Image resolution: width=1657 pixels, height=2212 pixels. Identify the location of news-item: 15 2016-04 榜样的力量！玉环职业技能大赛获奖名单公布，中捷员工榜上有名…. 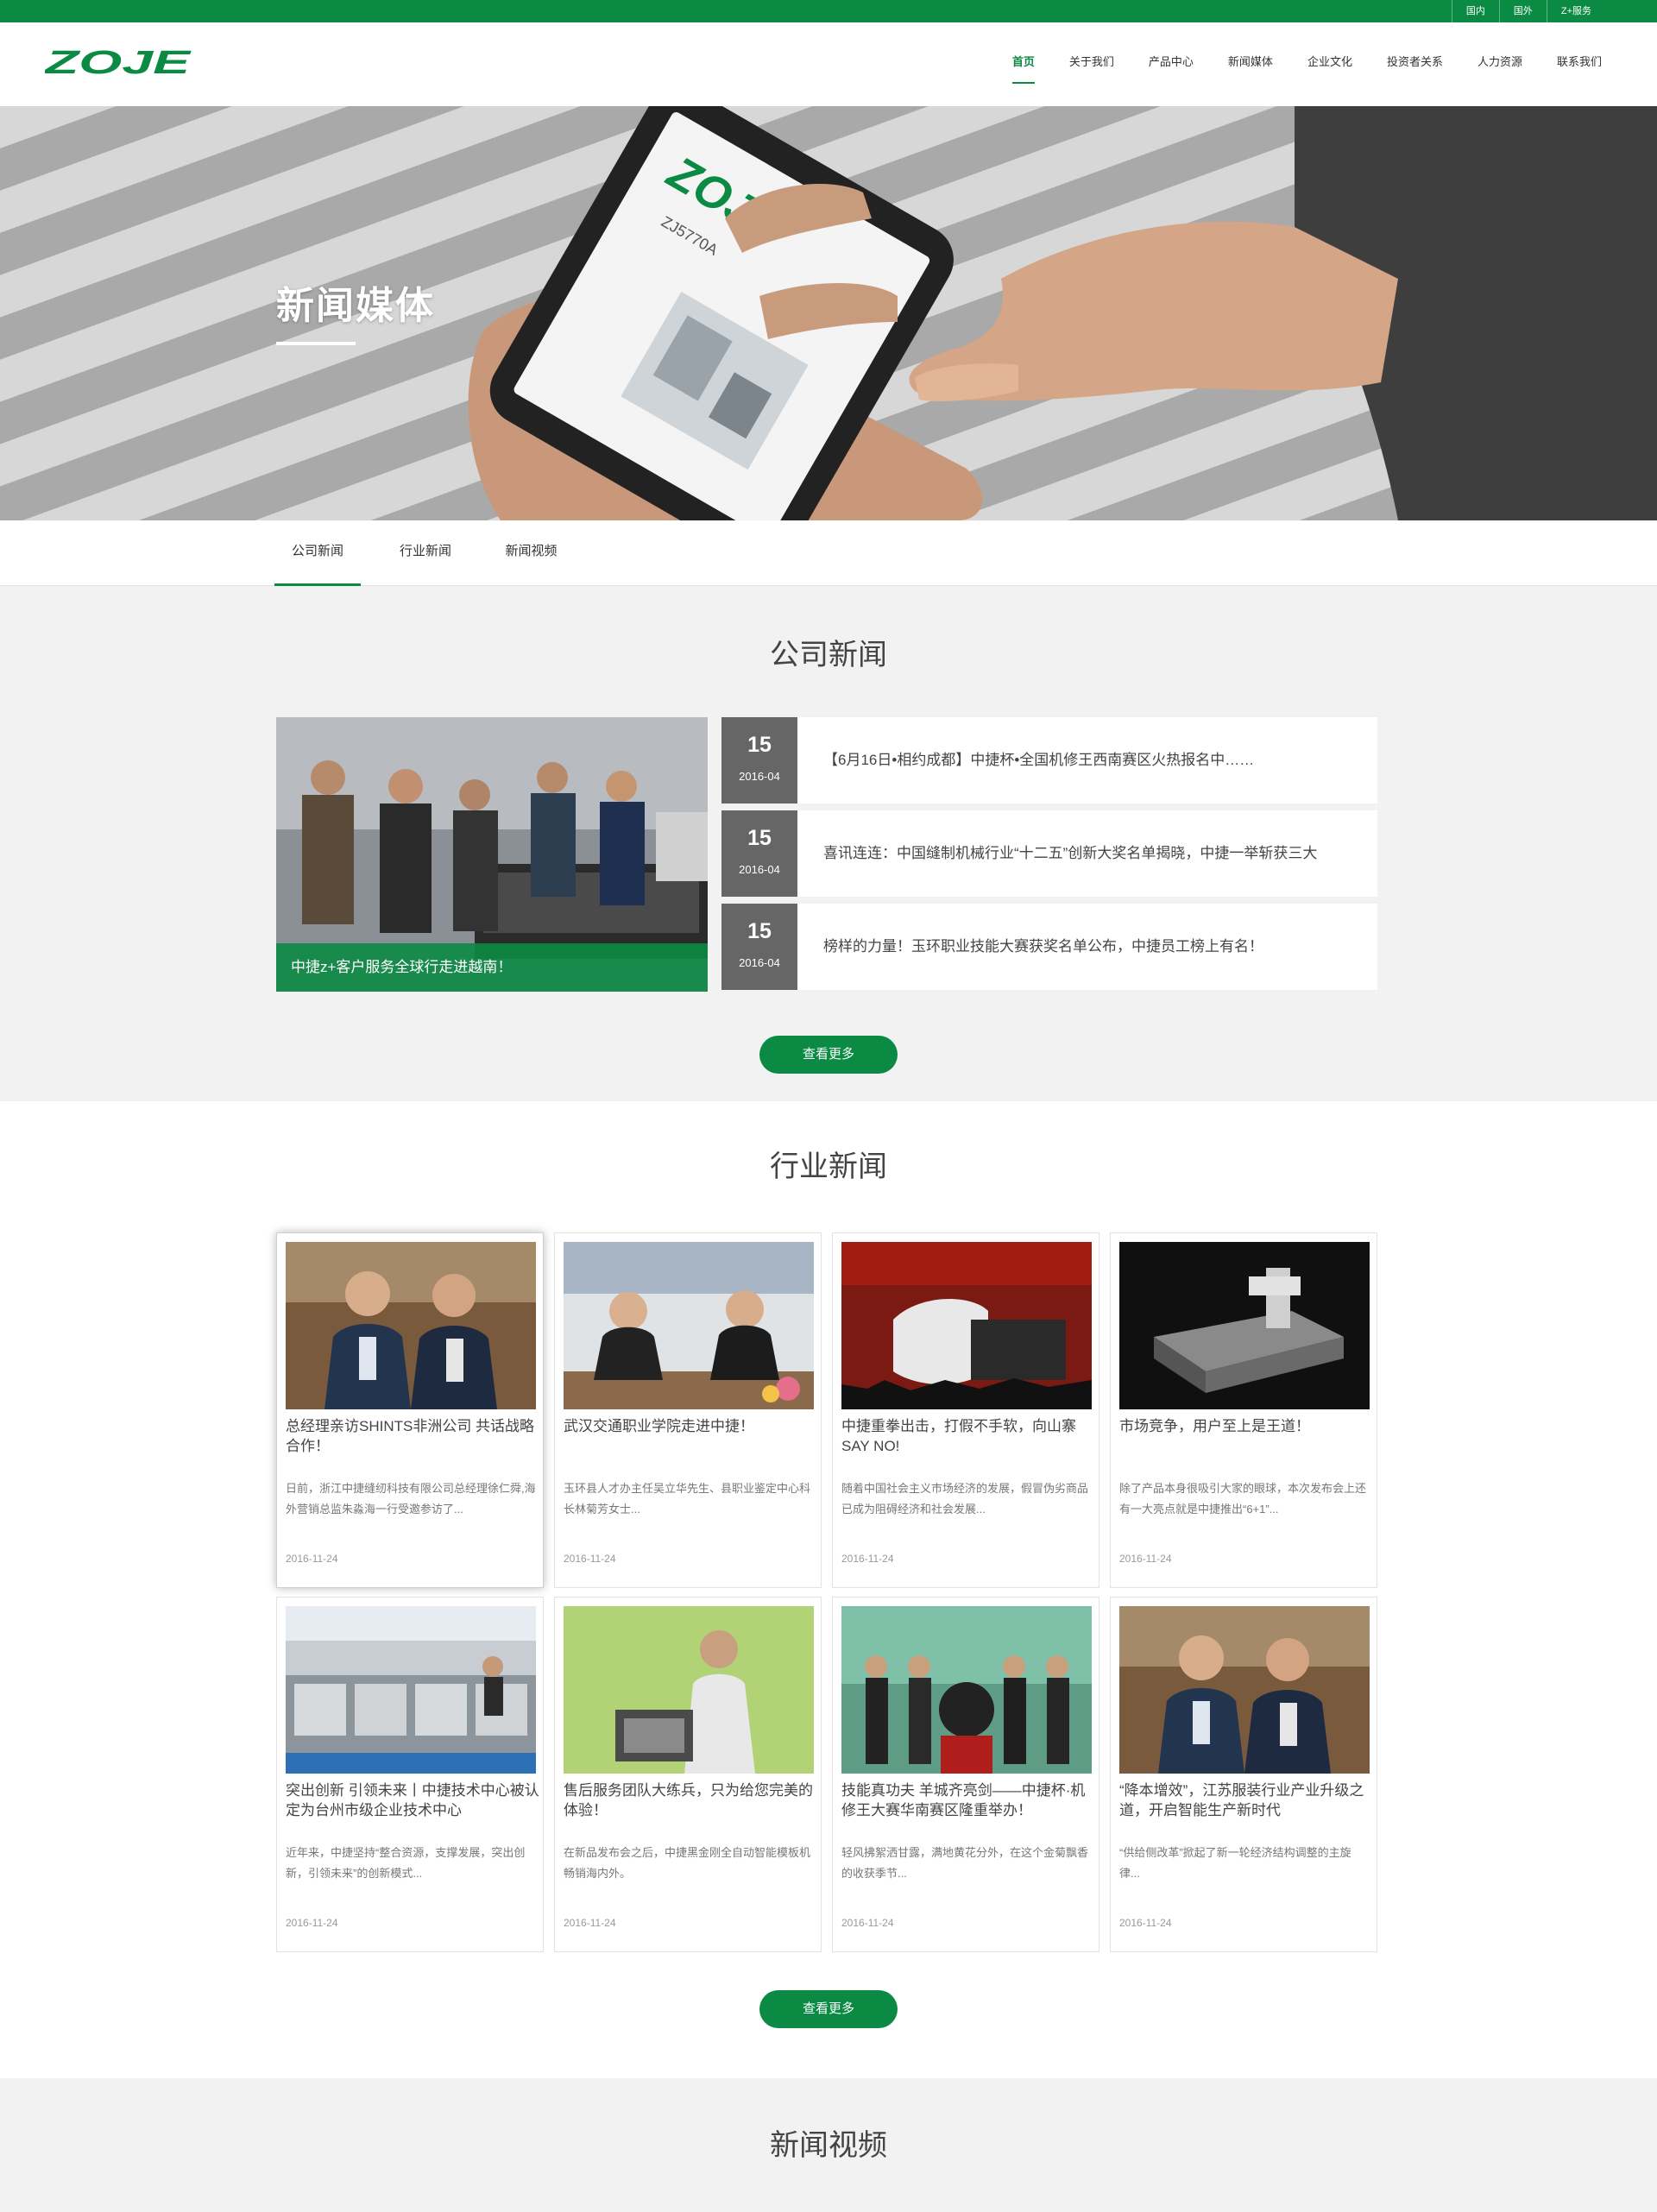
(1049, 947).